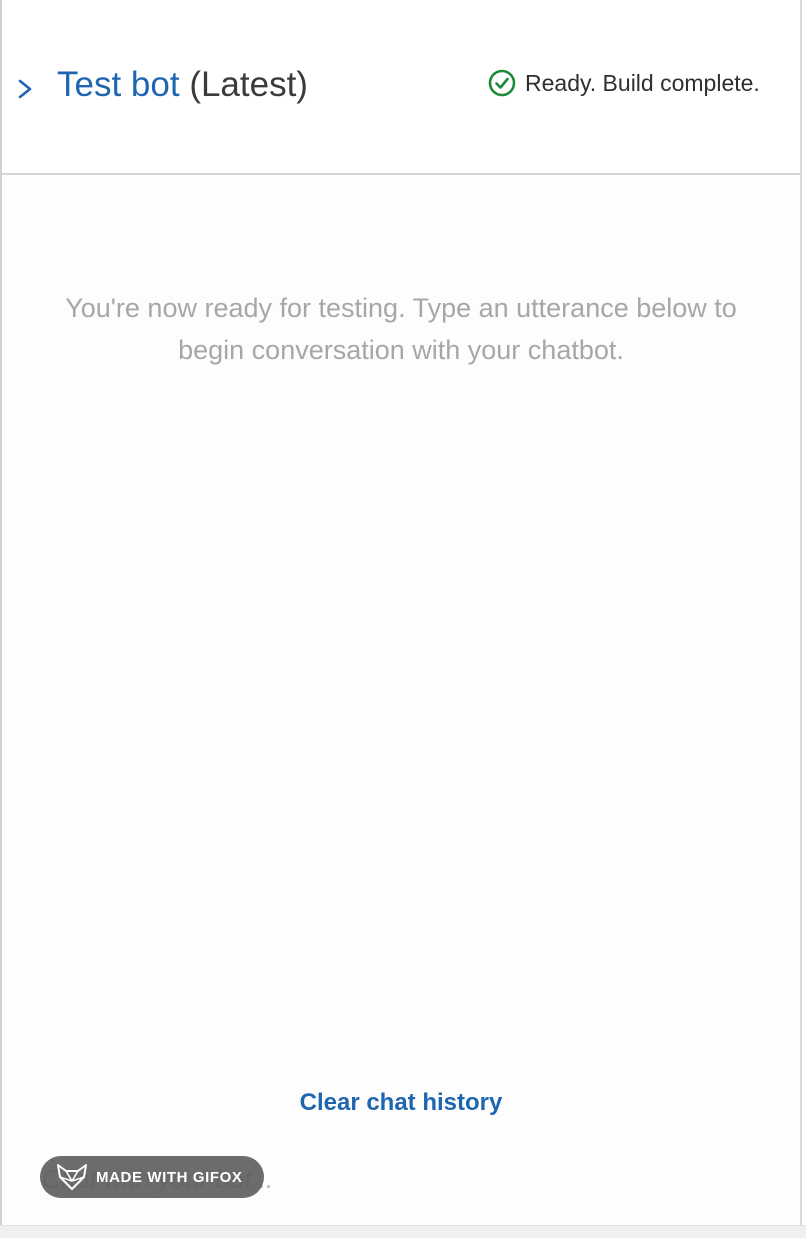 The height and width of the screenshot is (1238, 806). I want to click on watermark-text: MADE WITH GIFOX, so click(169, 1177).